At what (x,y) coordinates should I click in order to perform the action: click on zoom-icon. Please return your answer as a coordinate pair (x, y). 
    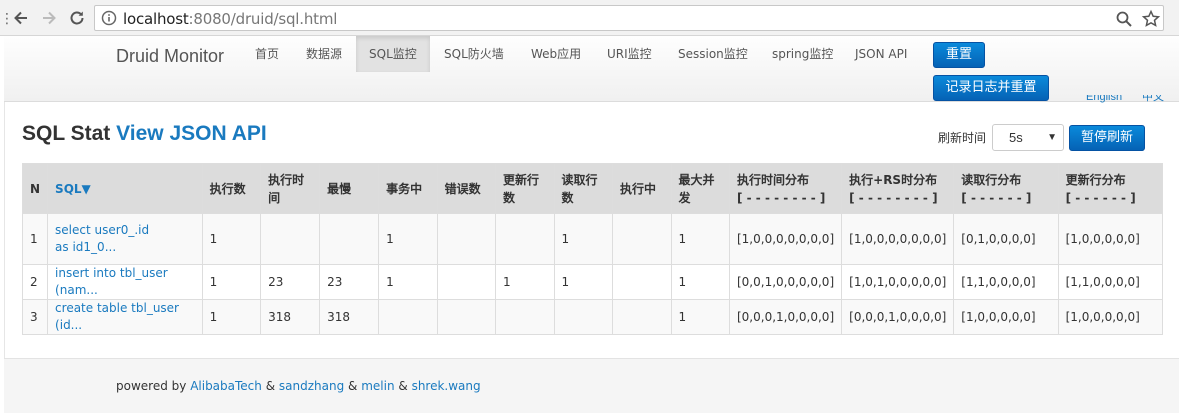
    Looking at the image, I should click on (1124, 19).